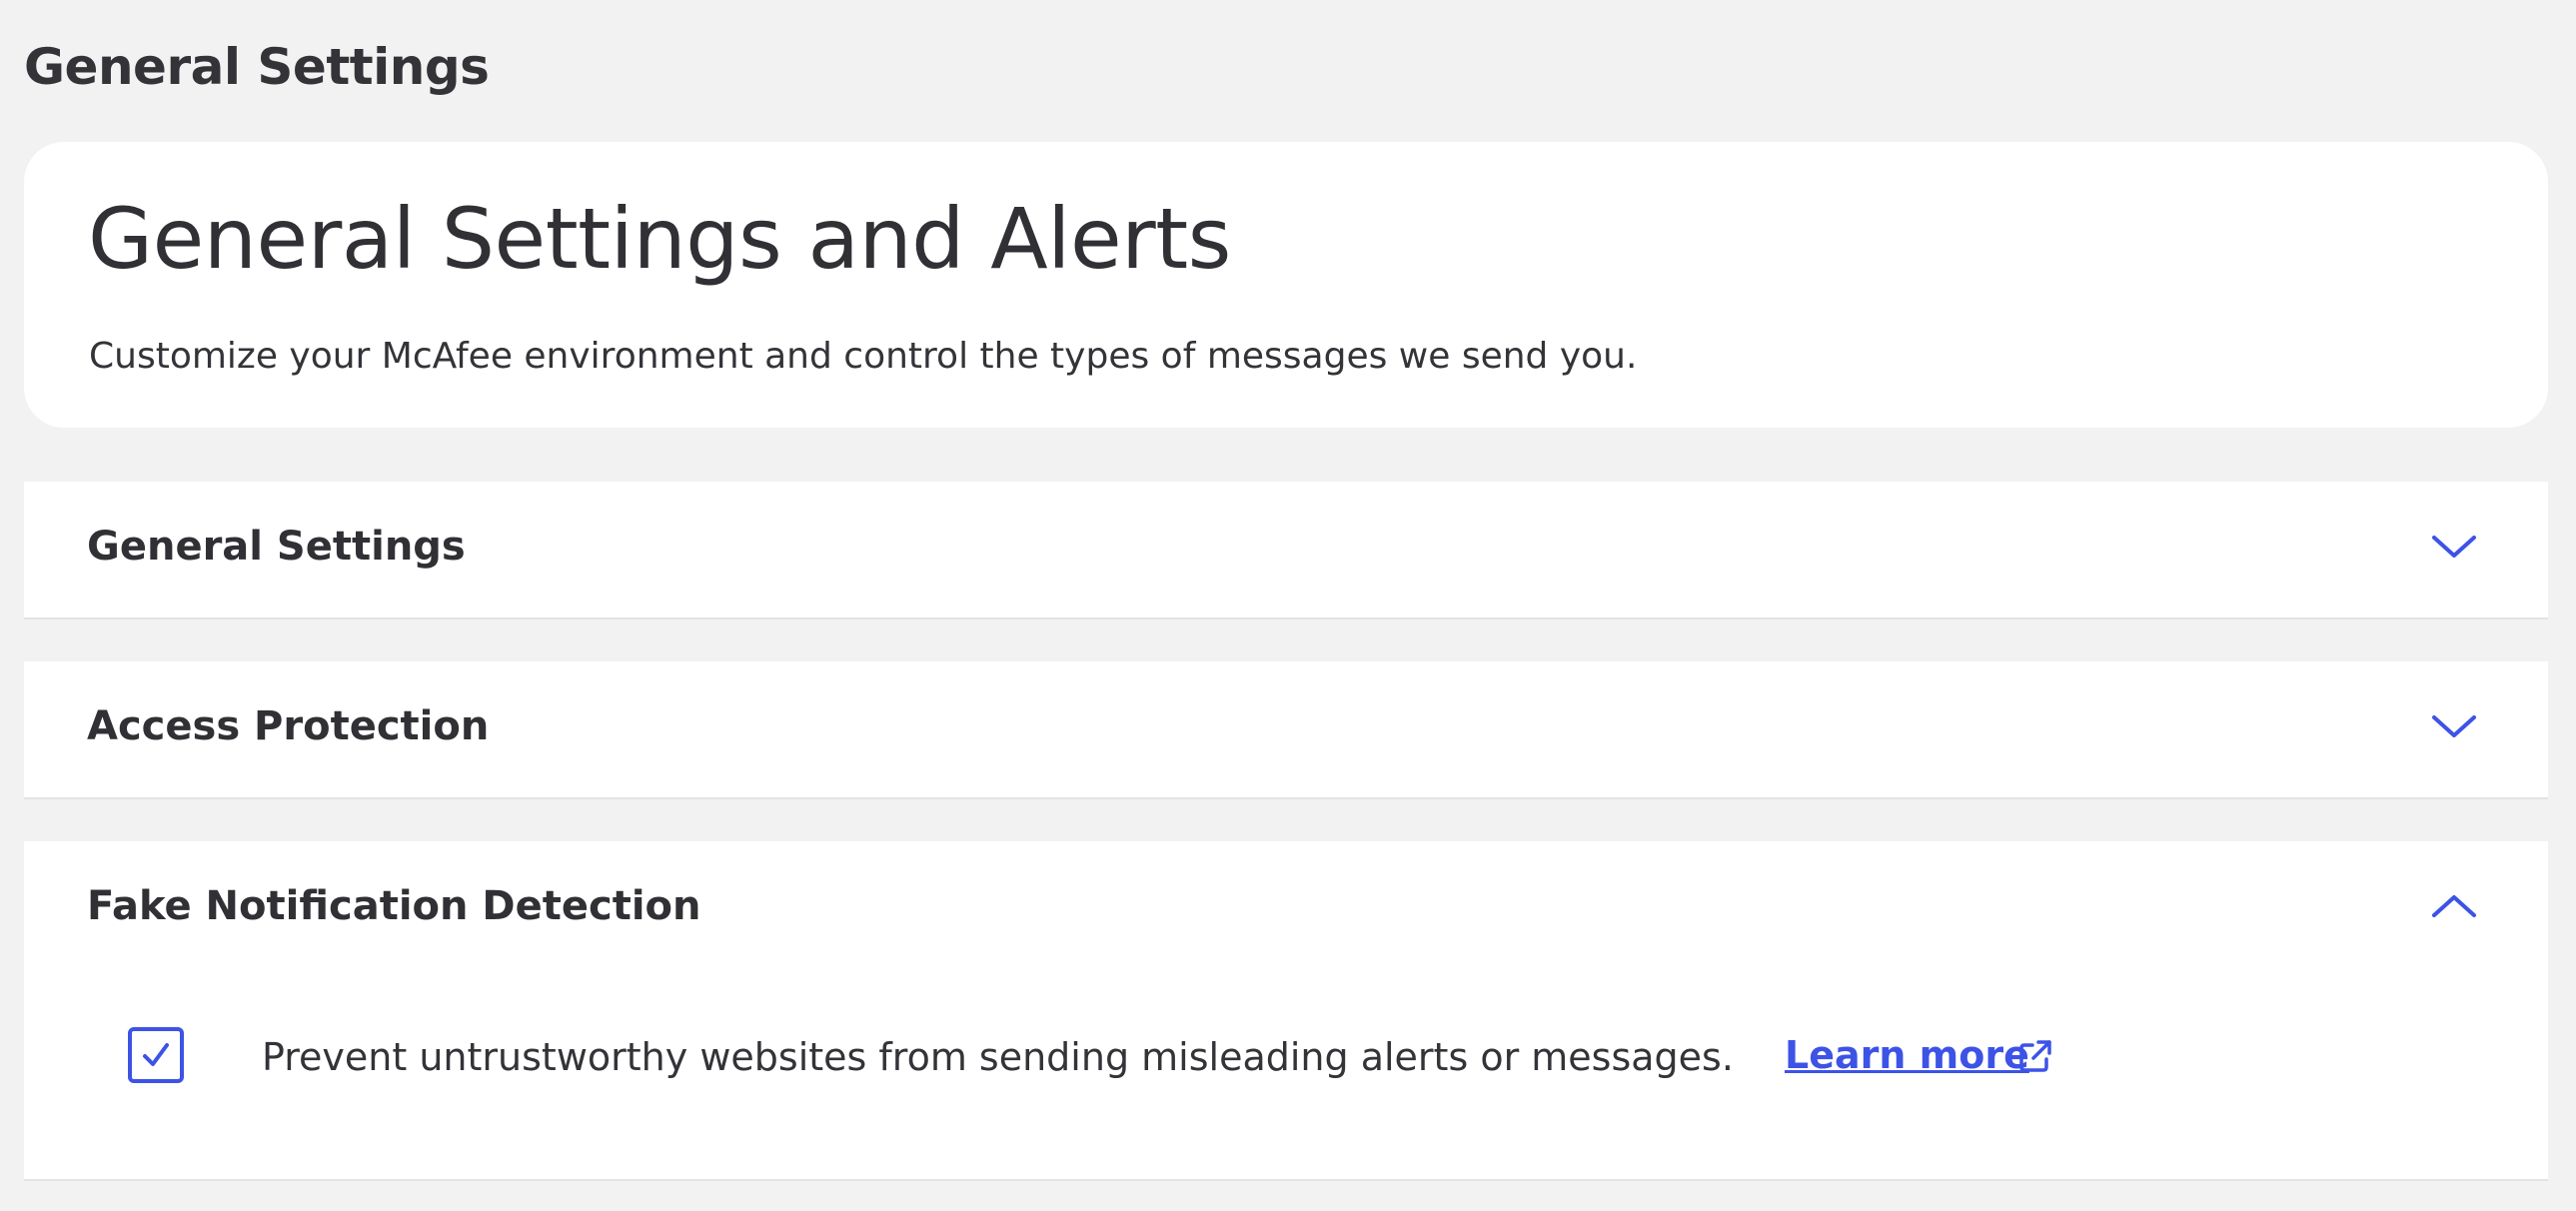  What do you see at coordinates (1907, 1055) in the screenshot?
I see `learn-more-link: Learn more` at bounding box center [1907, 1055].